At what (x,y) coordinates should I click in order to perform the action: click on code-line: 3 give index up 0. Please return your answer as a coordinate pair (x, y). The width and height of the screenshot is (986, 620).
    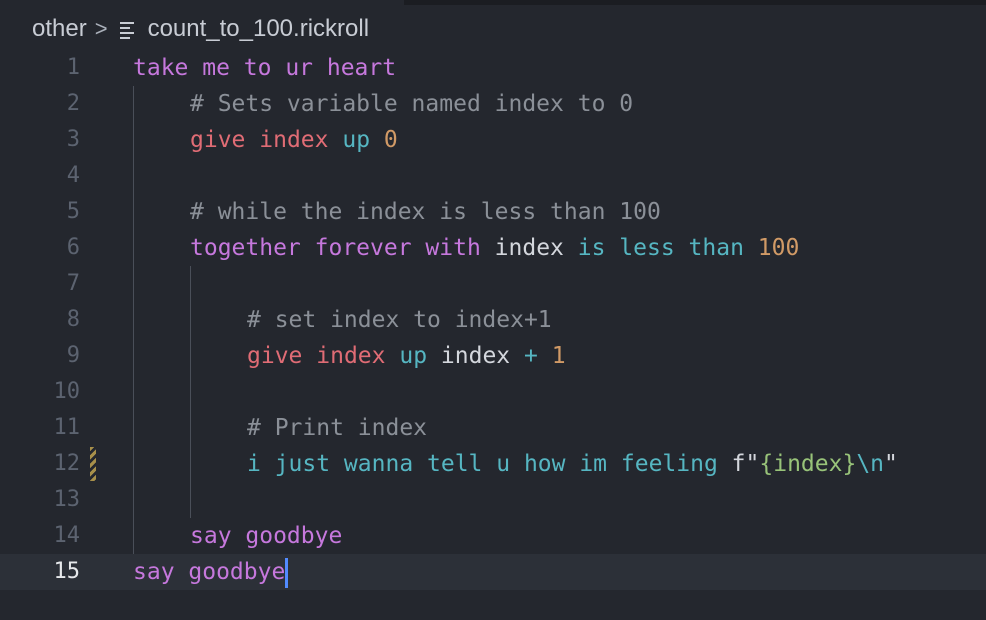
    Looking at the image, I should click on (493, 140).